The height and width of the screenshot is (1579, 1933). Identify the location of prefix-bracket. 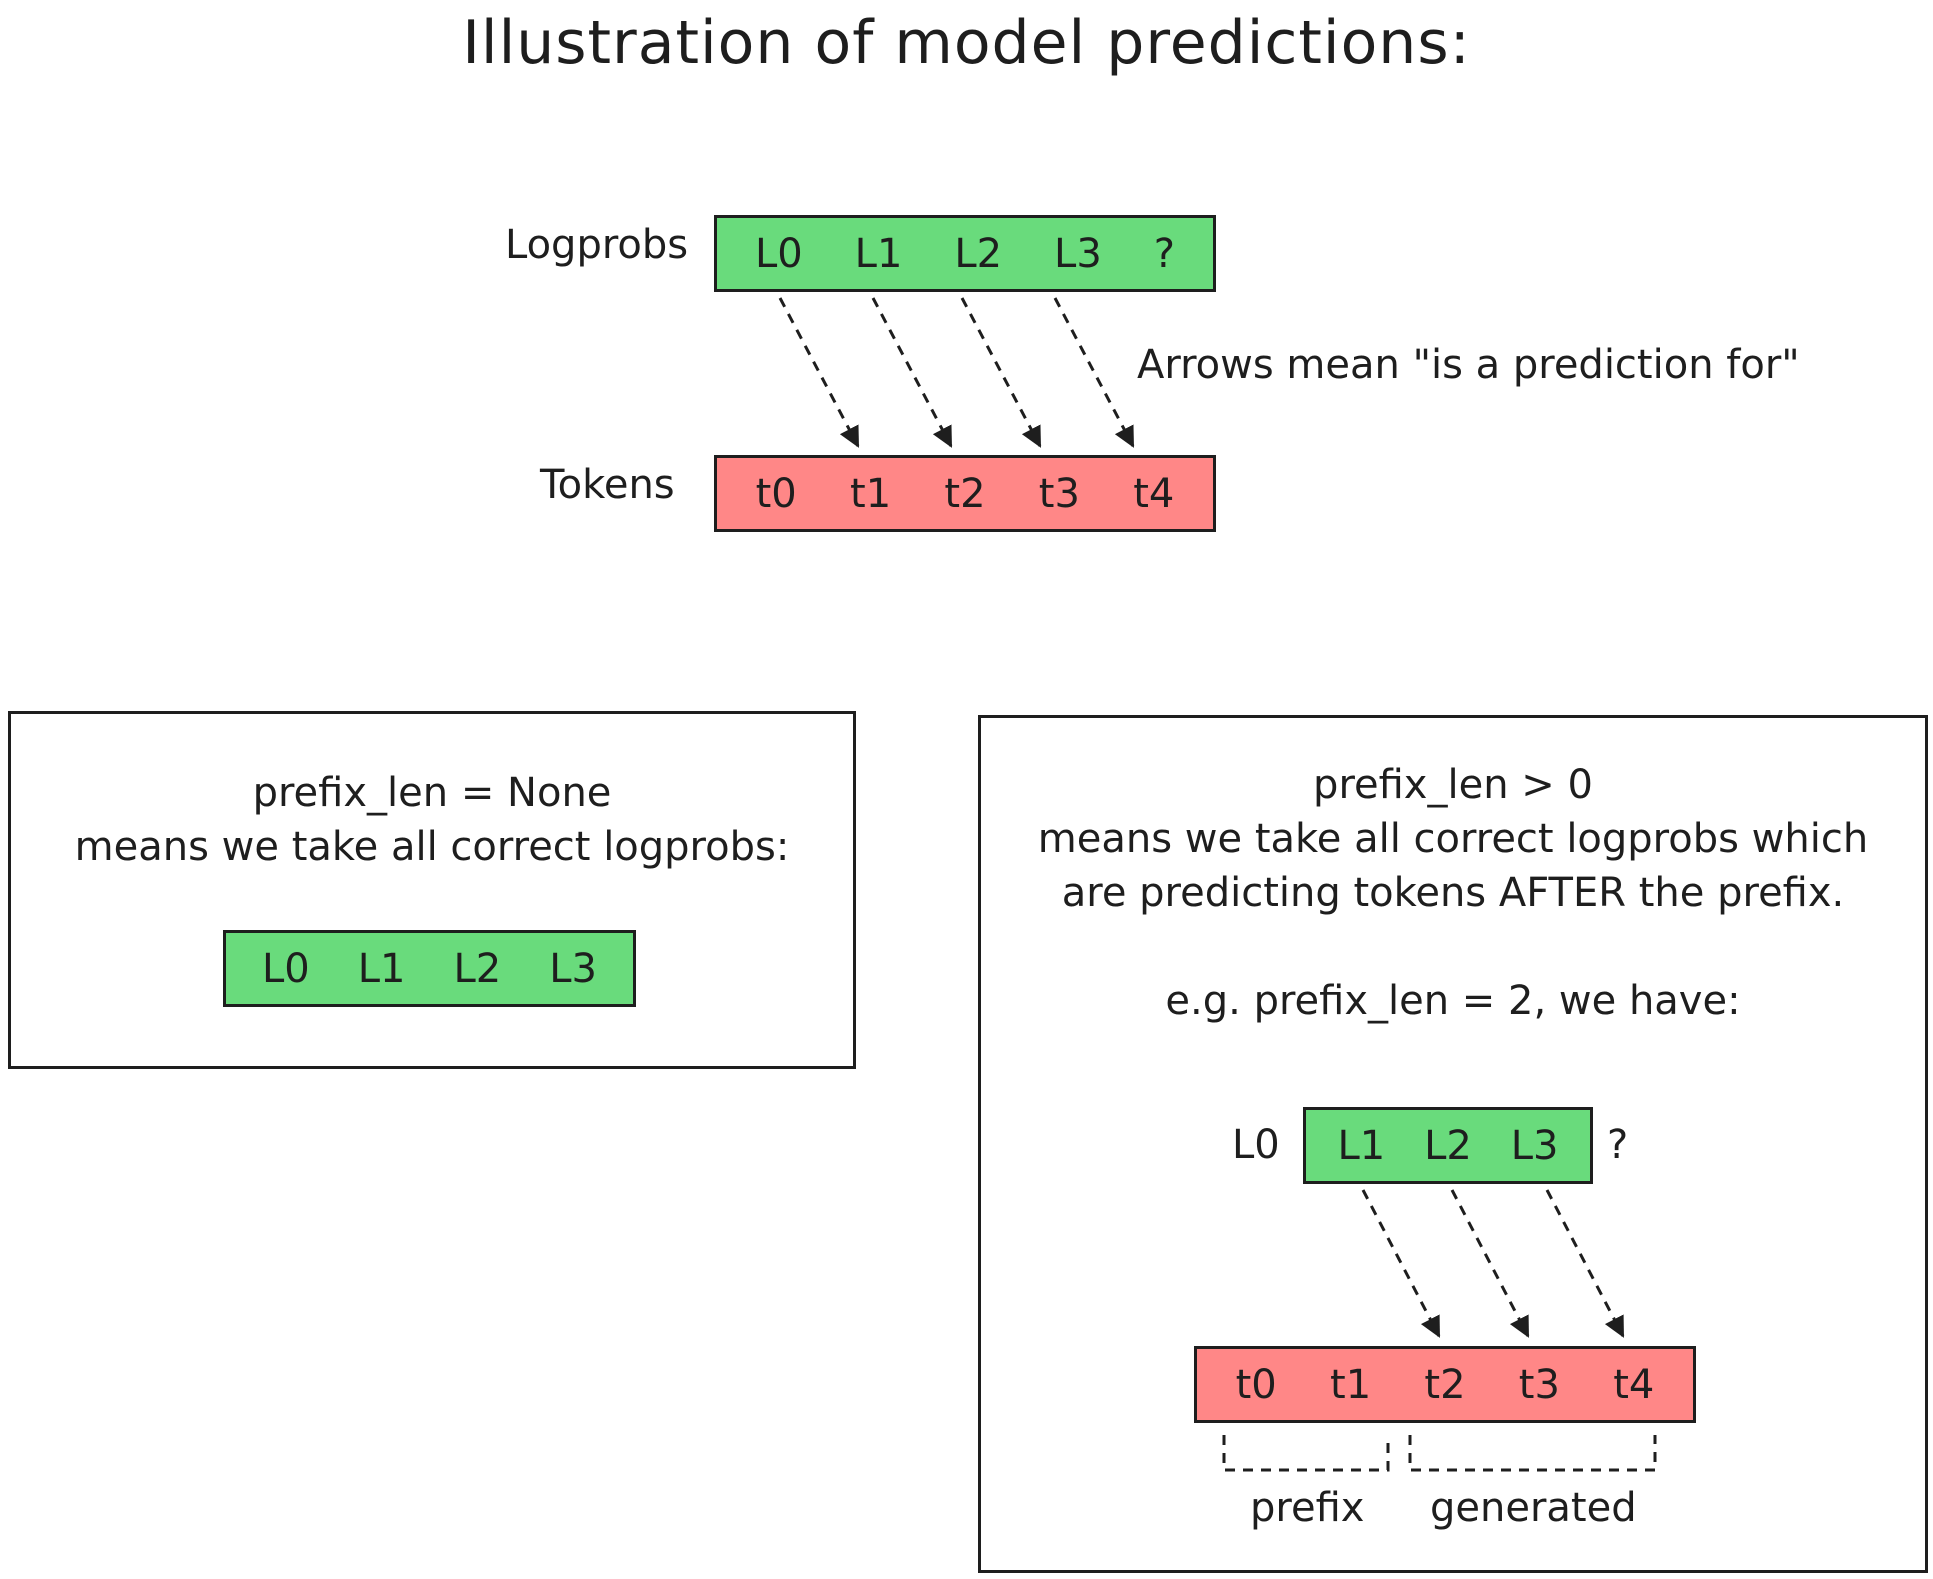
(1306, 1453).